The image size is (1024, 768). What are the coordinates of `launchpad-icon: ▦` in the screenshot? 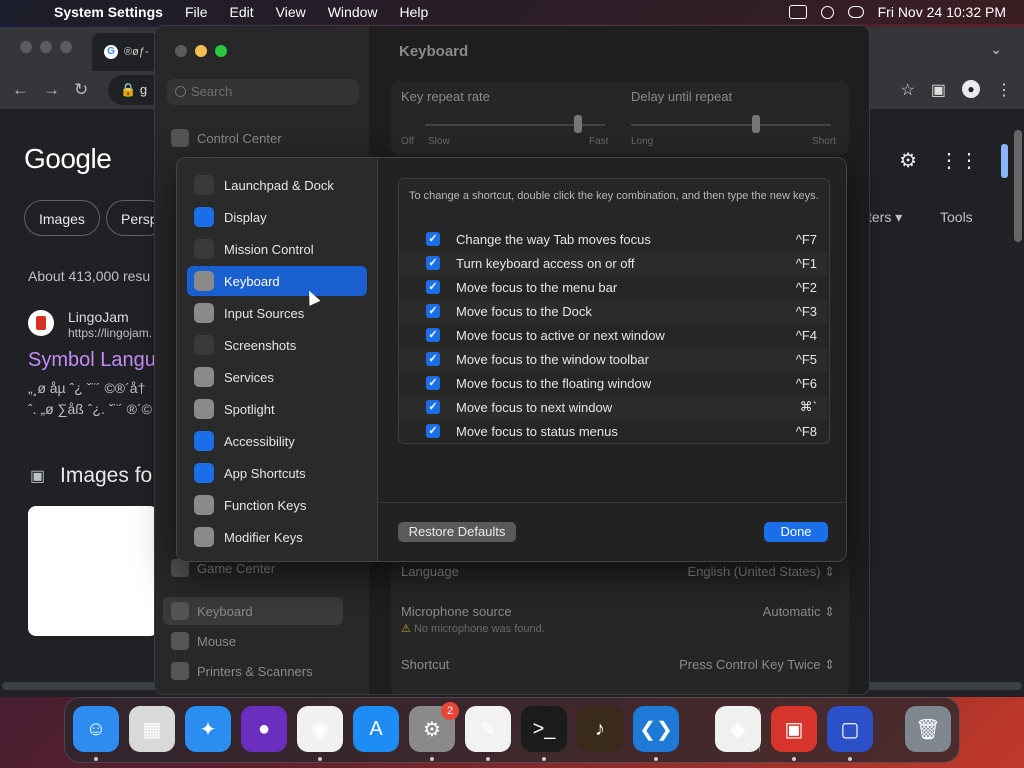 It's located at (152, 729).